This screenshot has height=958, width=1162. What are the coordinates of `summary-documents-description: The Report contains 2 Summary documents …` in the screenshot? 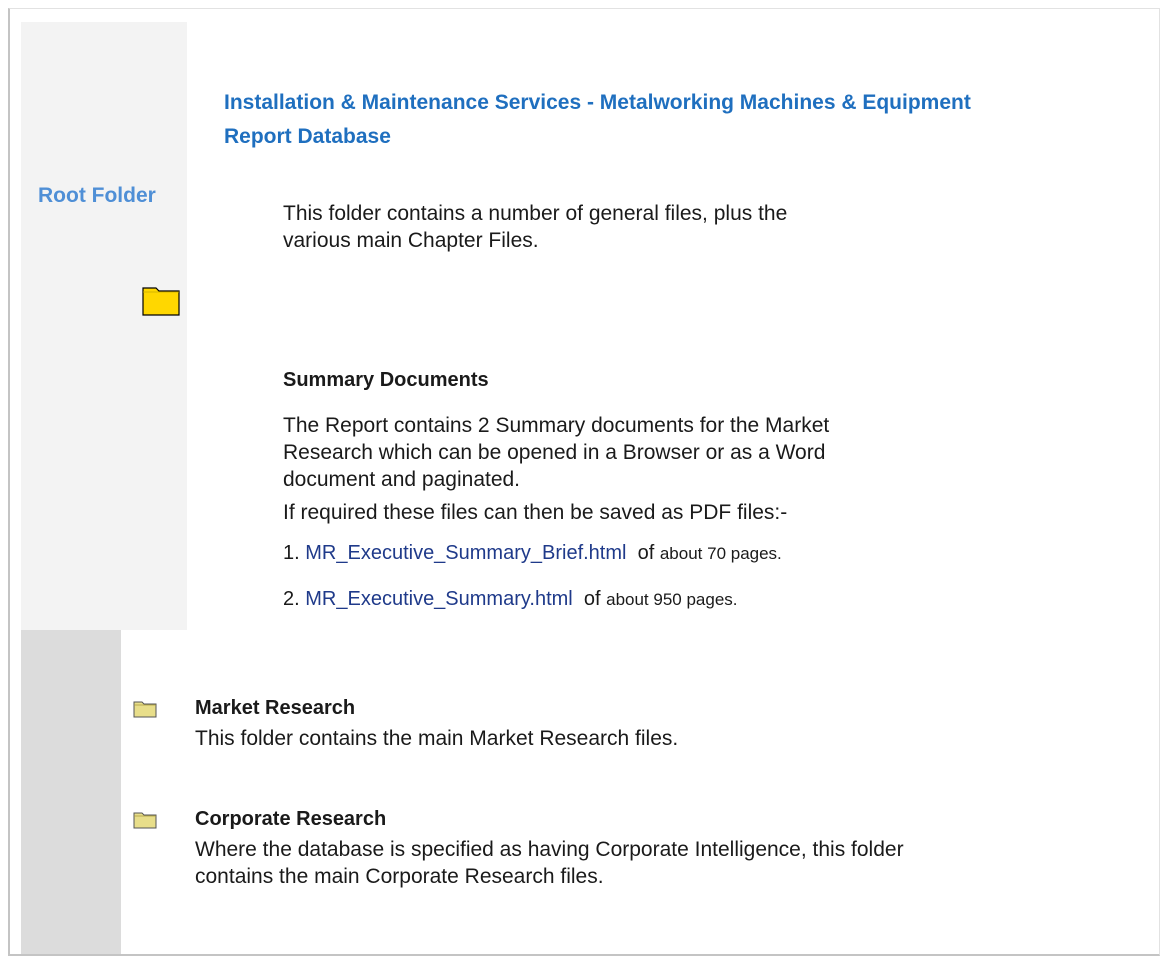 It's located at (556, 452).